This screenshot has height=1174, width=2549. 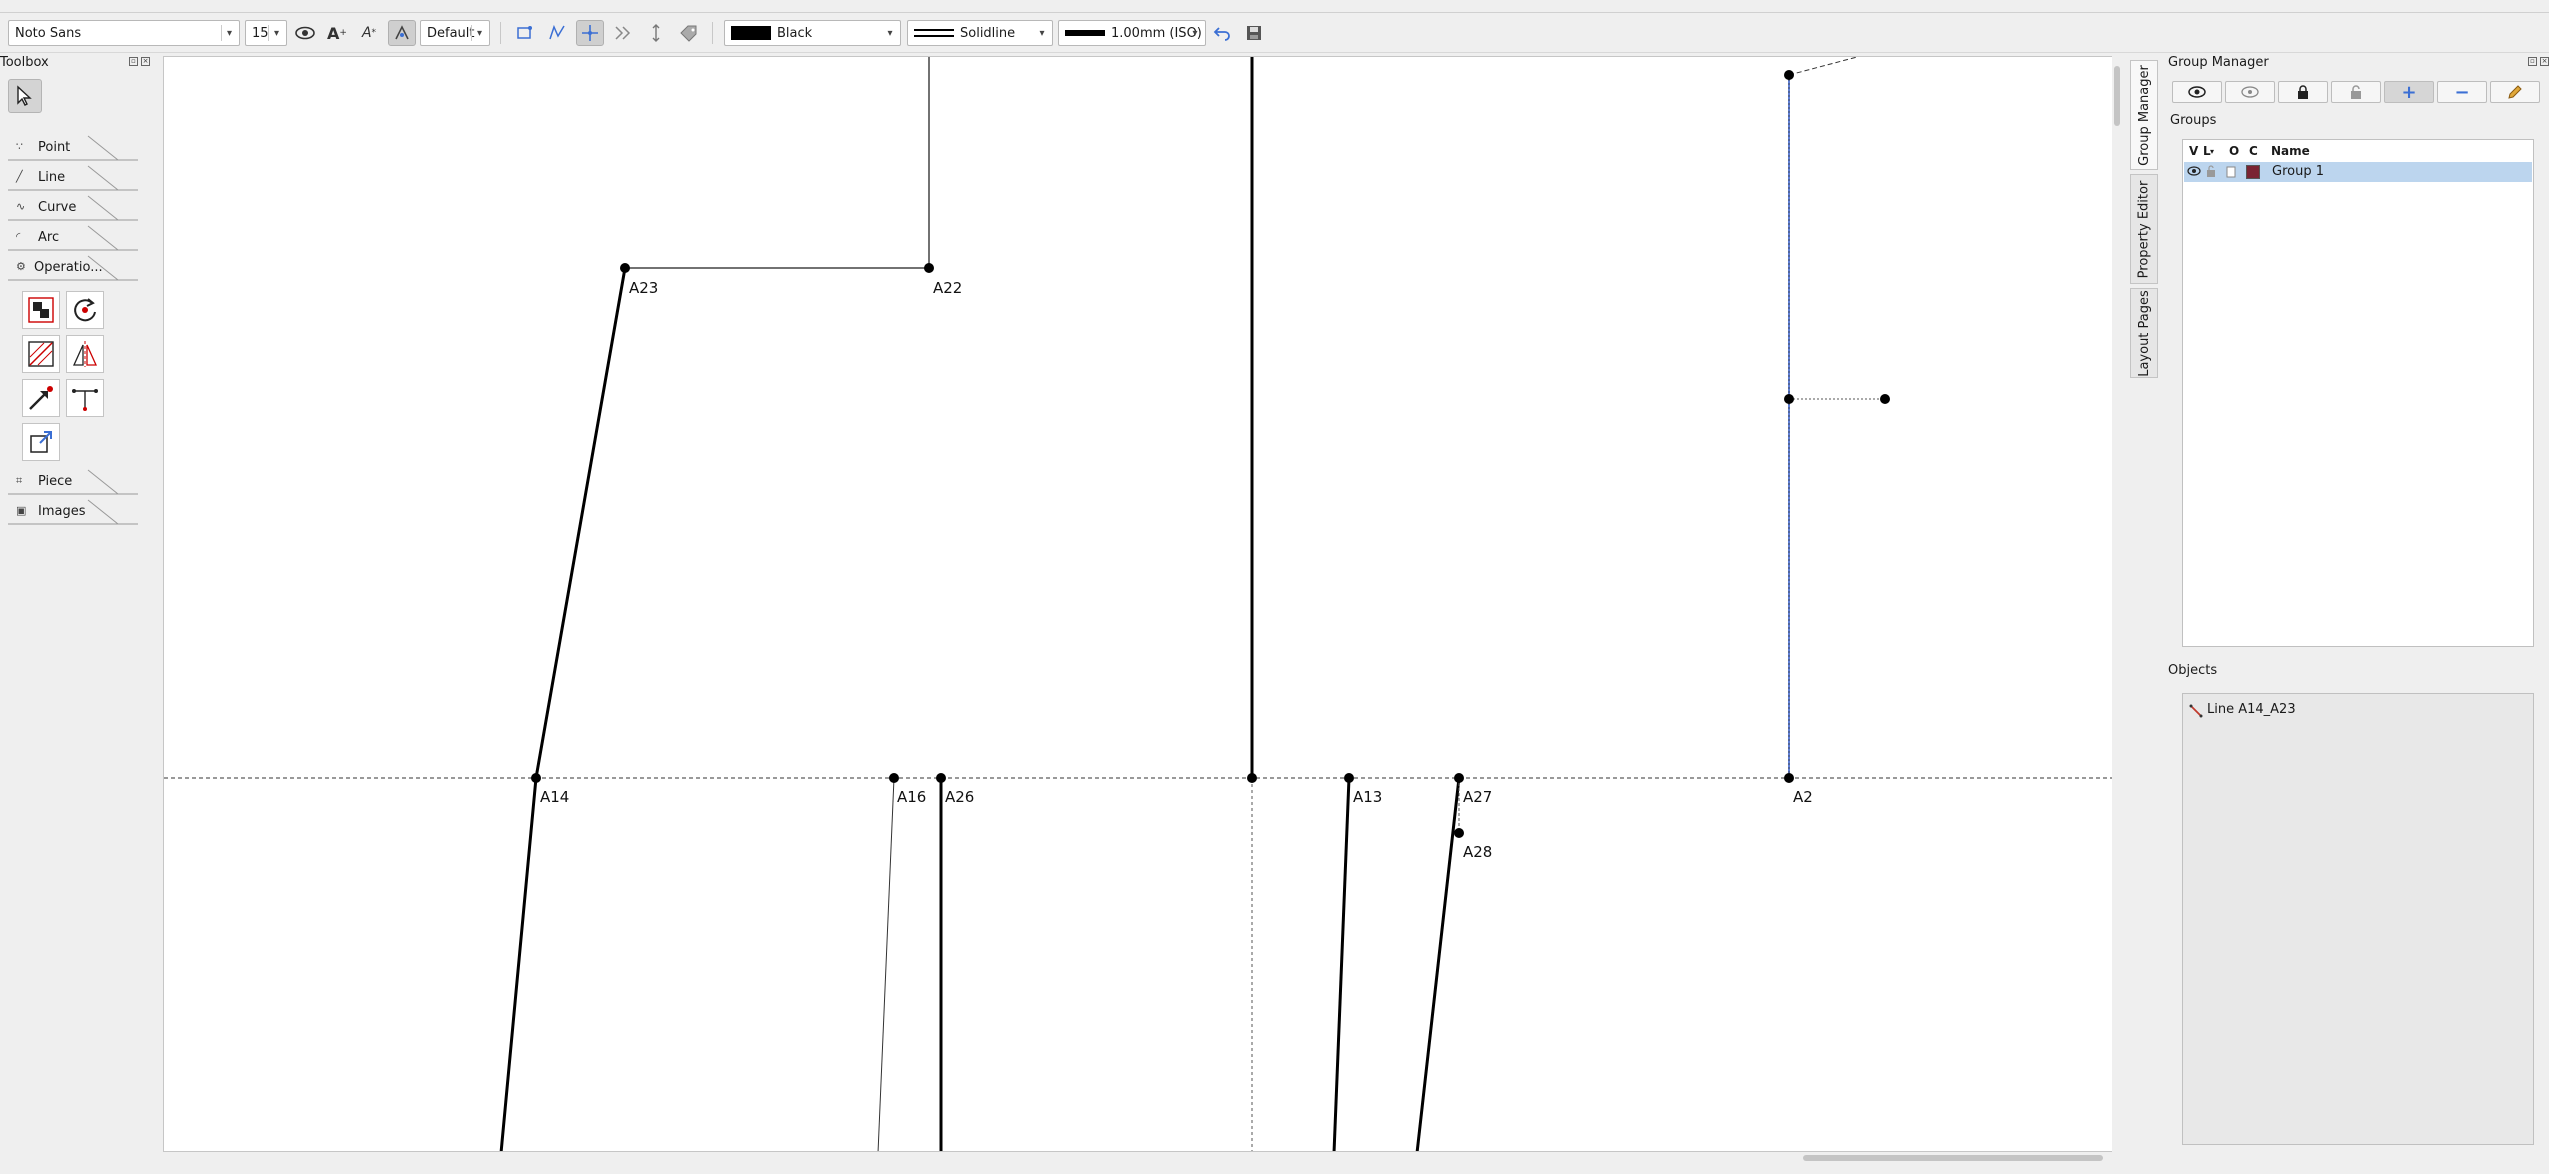 What do you see at coordinates (751, 33) in the screenshot?
I see `color-swatch` at bounding box center [751, 33].